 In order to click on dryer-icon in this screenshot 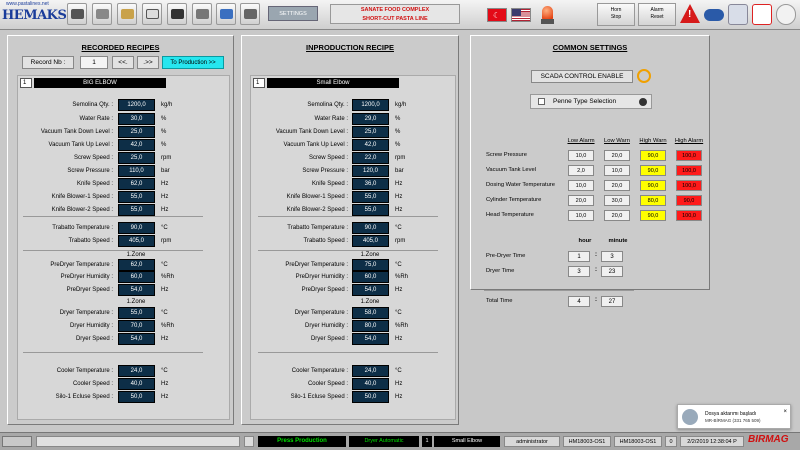, I will do `click(127, 14)`.